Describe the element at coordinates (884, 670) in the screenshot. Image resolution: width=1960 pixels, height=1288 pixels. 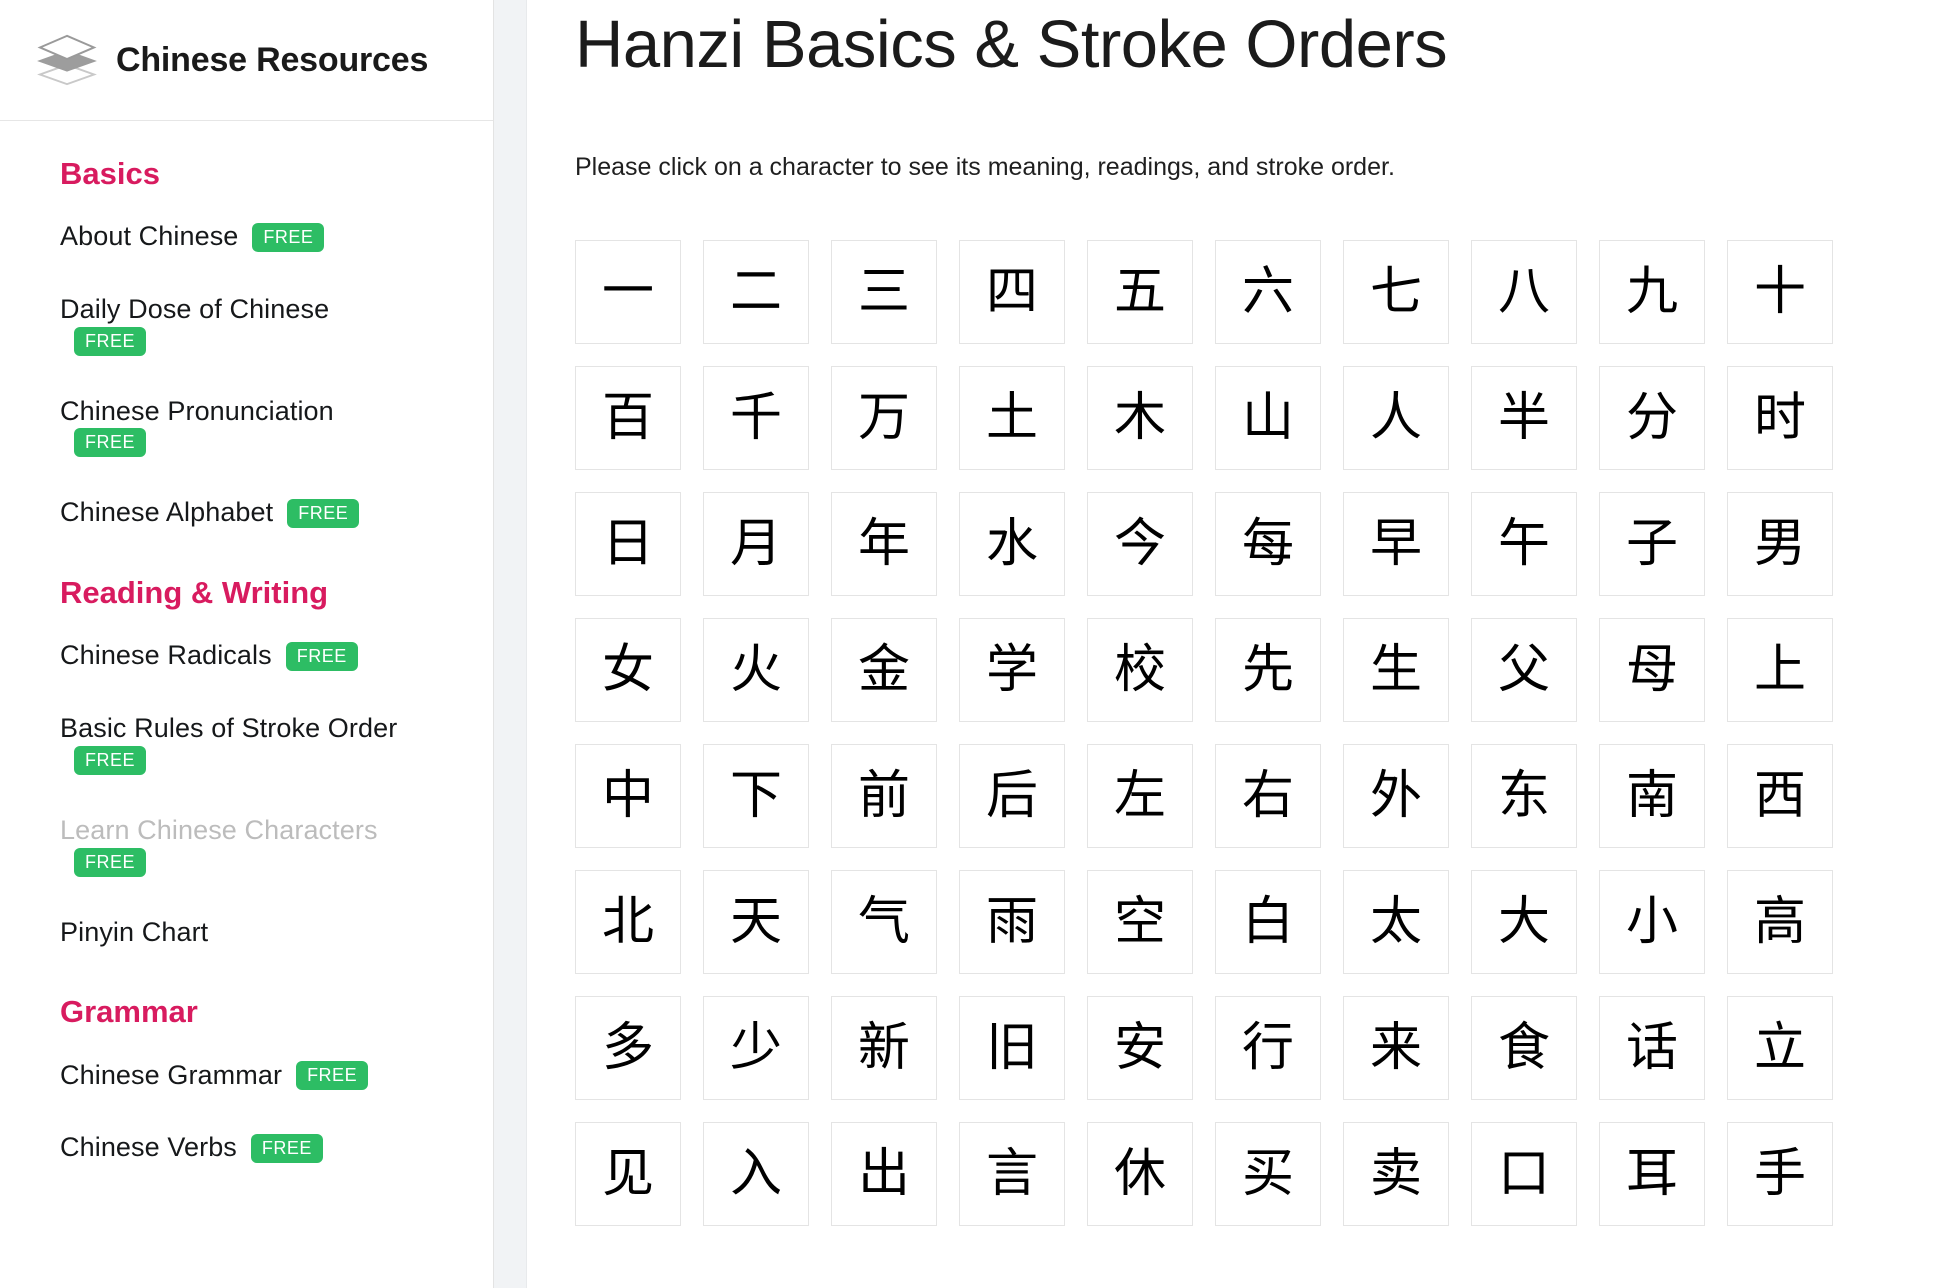
I see `character-cell: 金` at that location.